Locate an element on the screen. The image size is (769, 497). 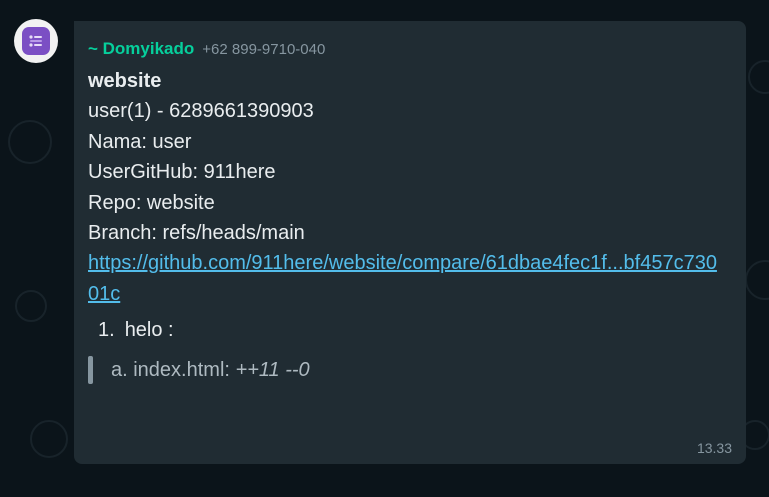
message-branch-line: Branch: refs/heads/main is located at coordinates (196, 233).